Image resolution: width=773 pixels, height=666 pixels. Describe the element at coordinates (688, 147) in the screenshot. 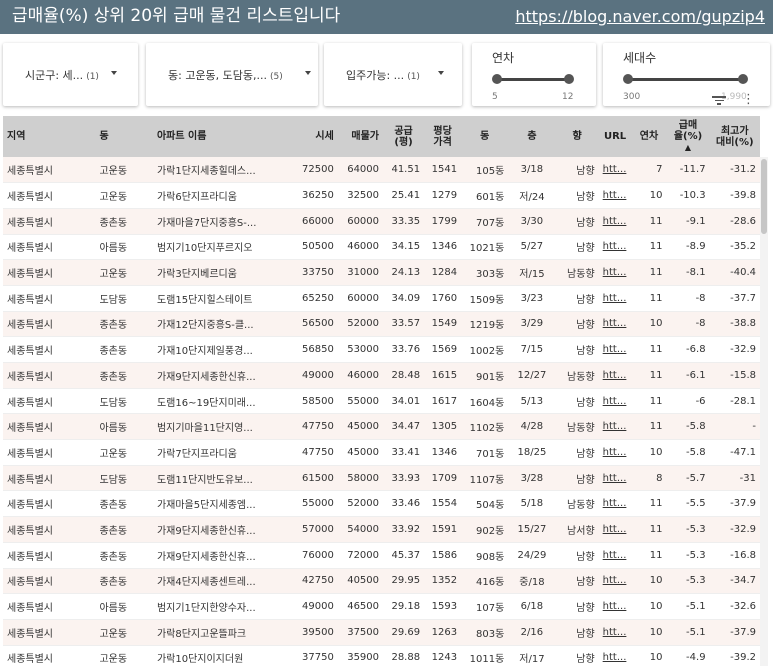

I see `sort-asc-icon: ▲` at that location.